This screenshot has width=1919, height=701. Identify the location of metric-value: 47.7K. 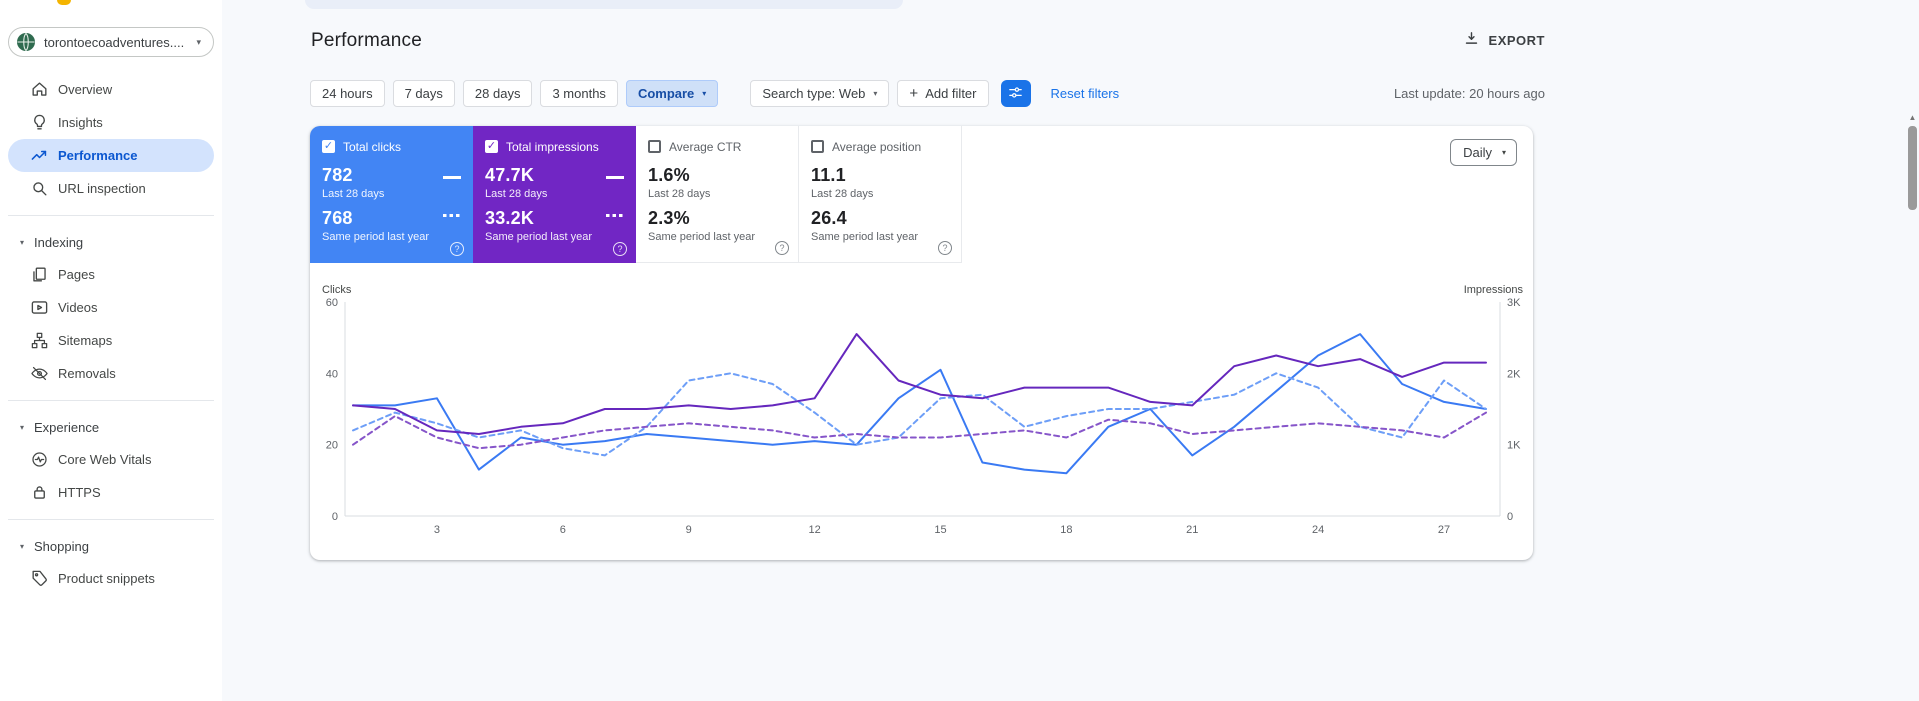
(510, 175).